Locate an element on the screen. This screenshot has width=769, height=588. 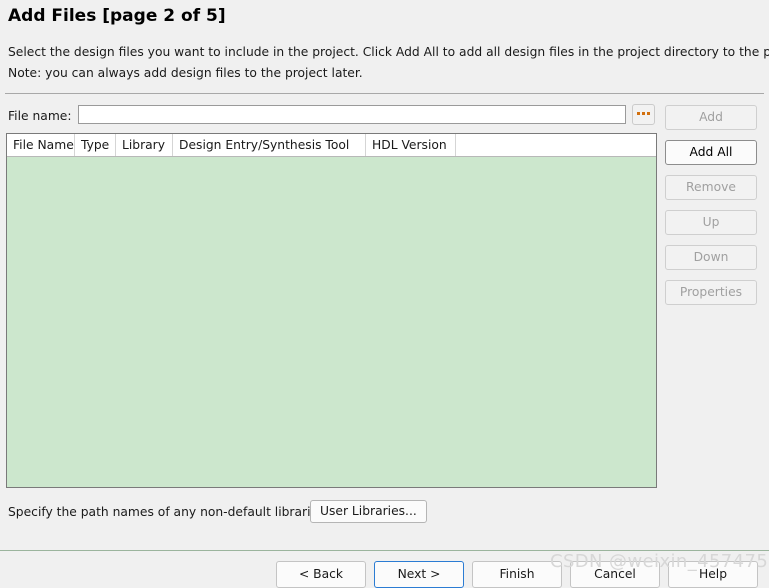
file-name-input is located at coordinates (352, 114).